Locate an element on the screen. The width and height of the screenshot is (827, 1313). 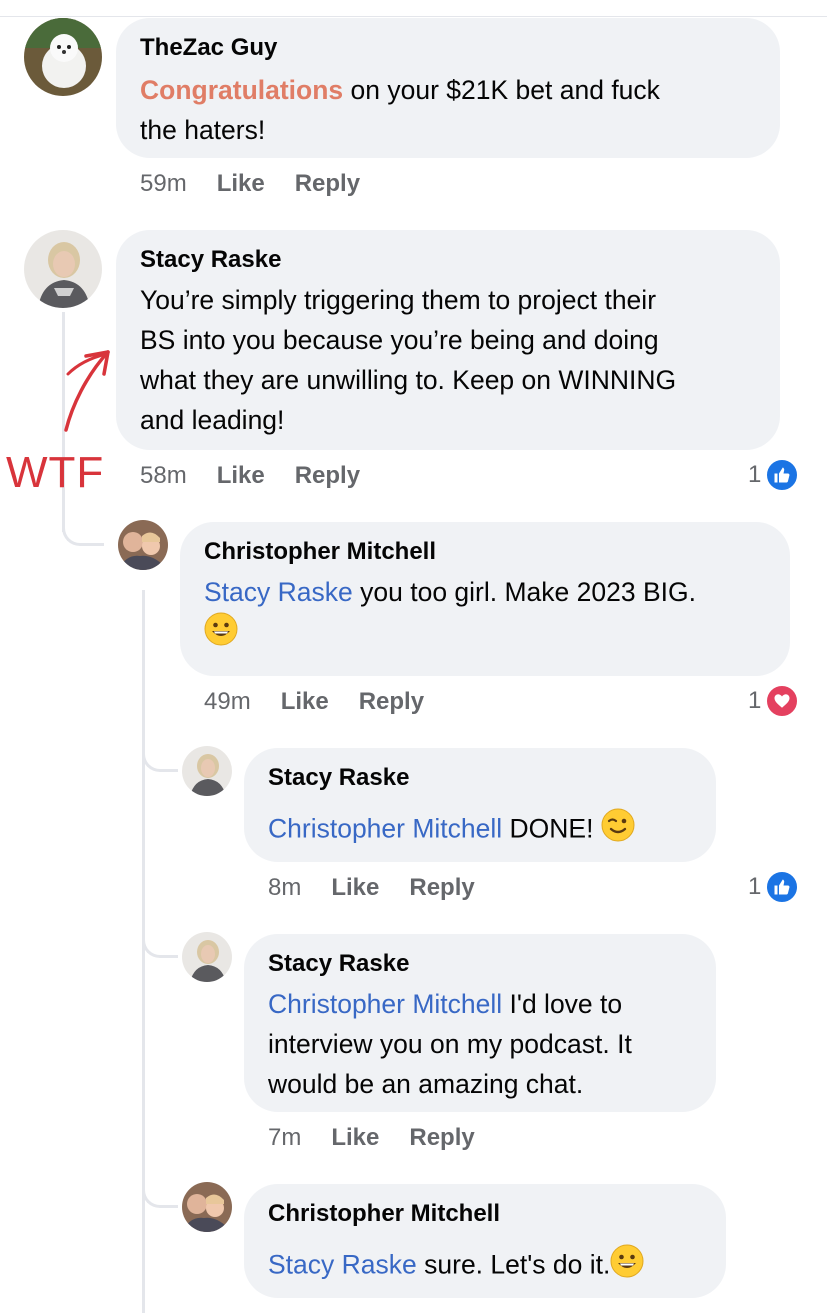
wtf-annotation: WTF is located at coordinates (55, 472).